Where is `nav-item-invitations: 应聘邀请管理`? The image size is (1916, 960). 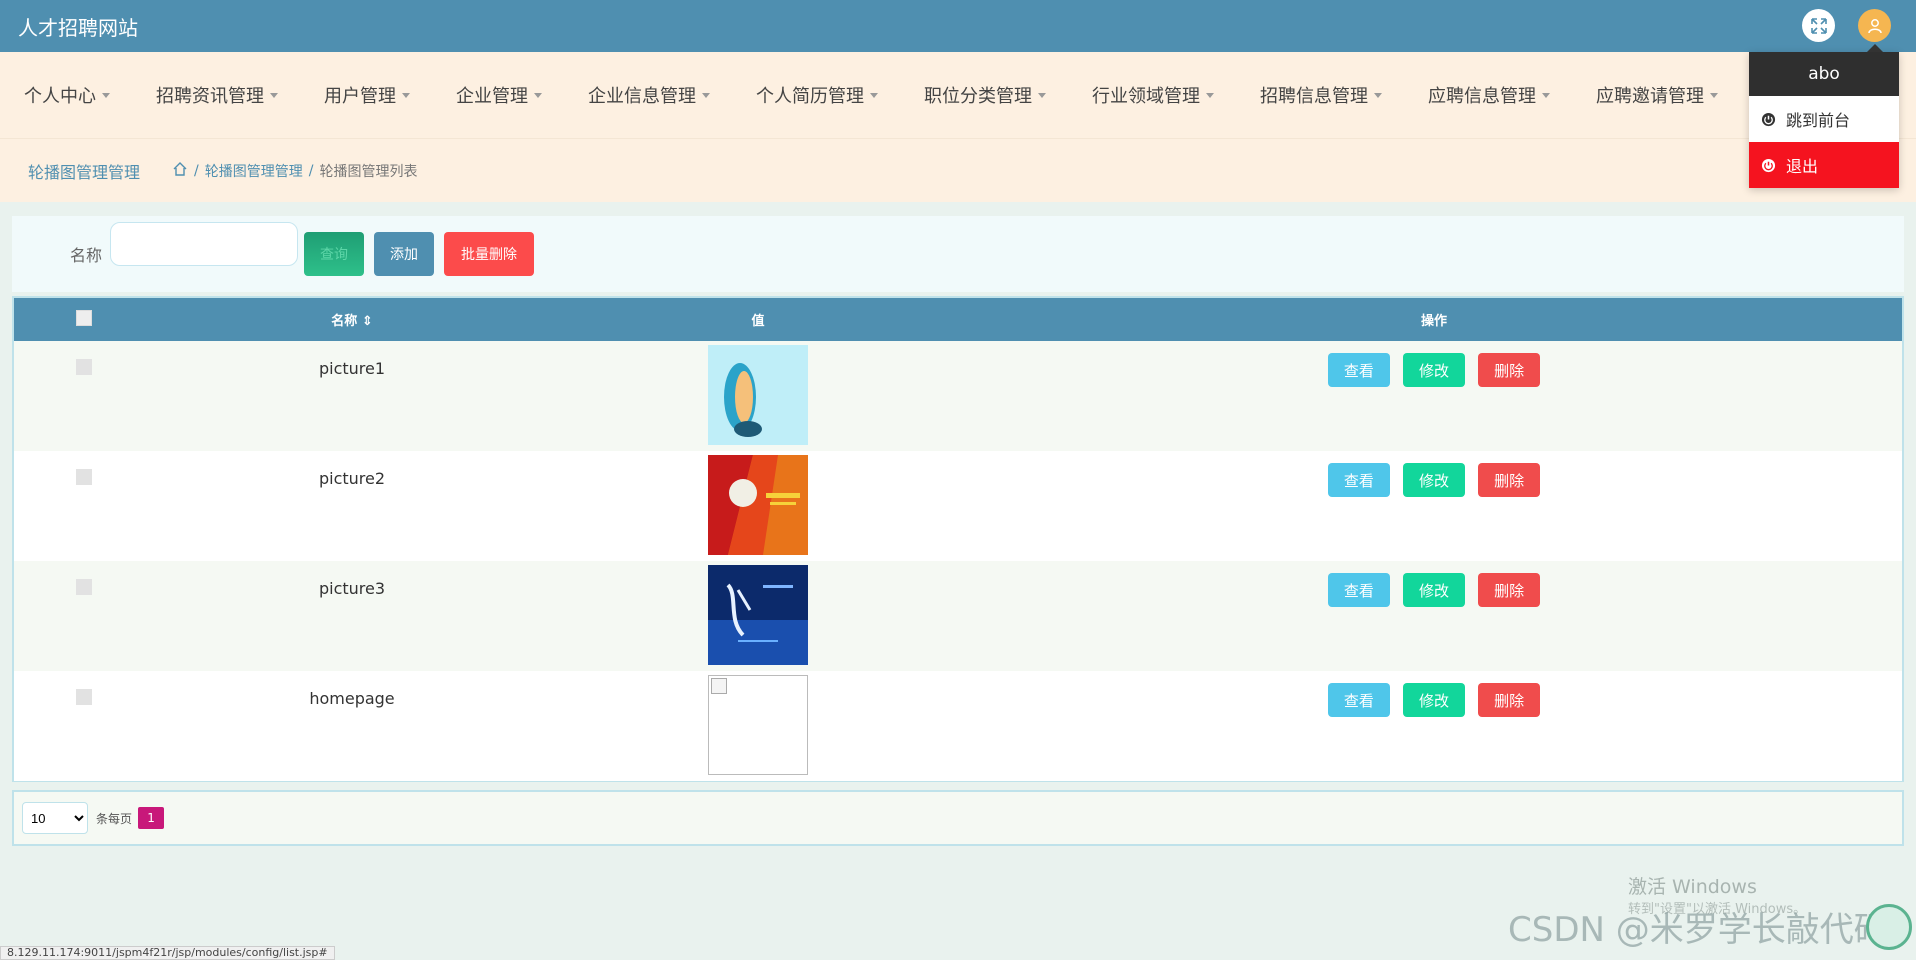 nav-item-invitations: 应聘邀请管理 is located at coordinates (1656, 95).